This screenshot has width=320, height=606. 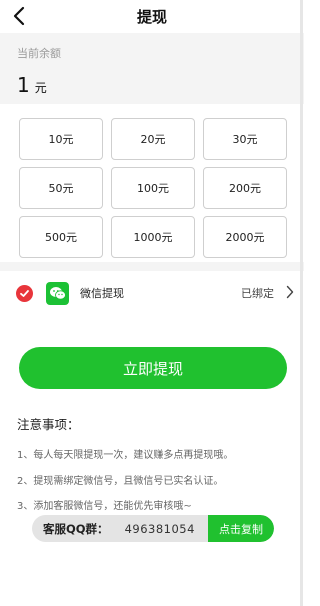 What do you see at coordinates (23, 85) in the screenshot?
I see `balance-amount: 1` at bounding box center [23, 85].